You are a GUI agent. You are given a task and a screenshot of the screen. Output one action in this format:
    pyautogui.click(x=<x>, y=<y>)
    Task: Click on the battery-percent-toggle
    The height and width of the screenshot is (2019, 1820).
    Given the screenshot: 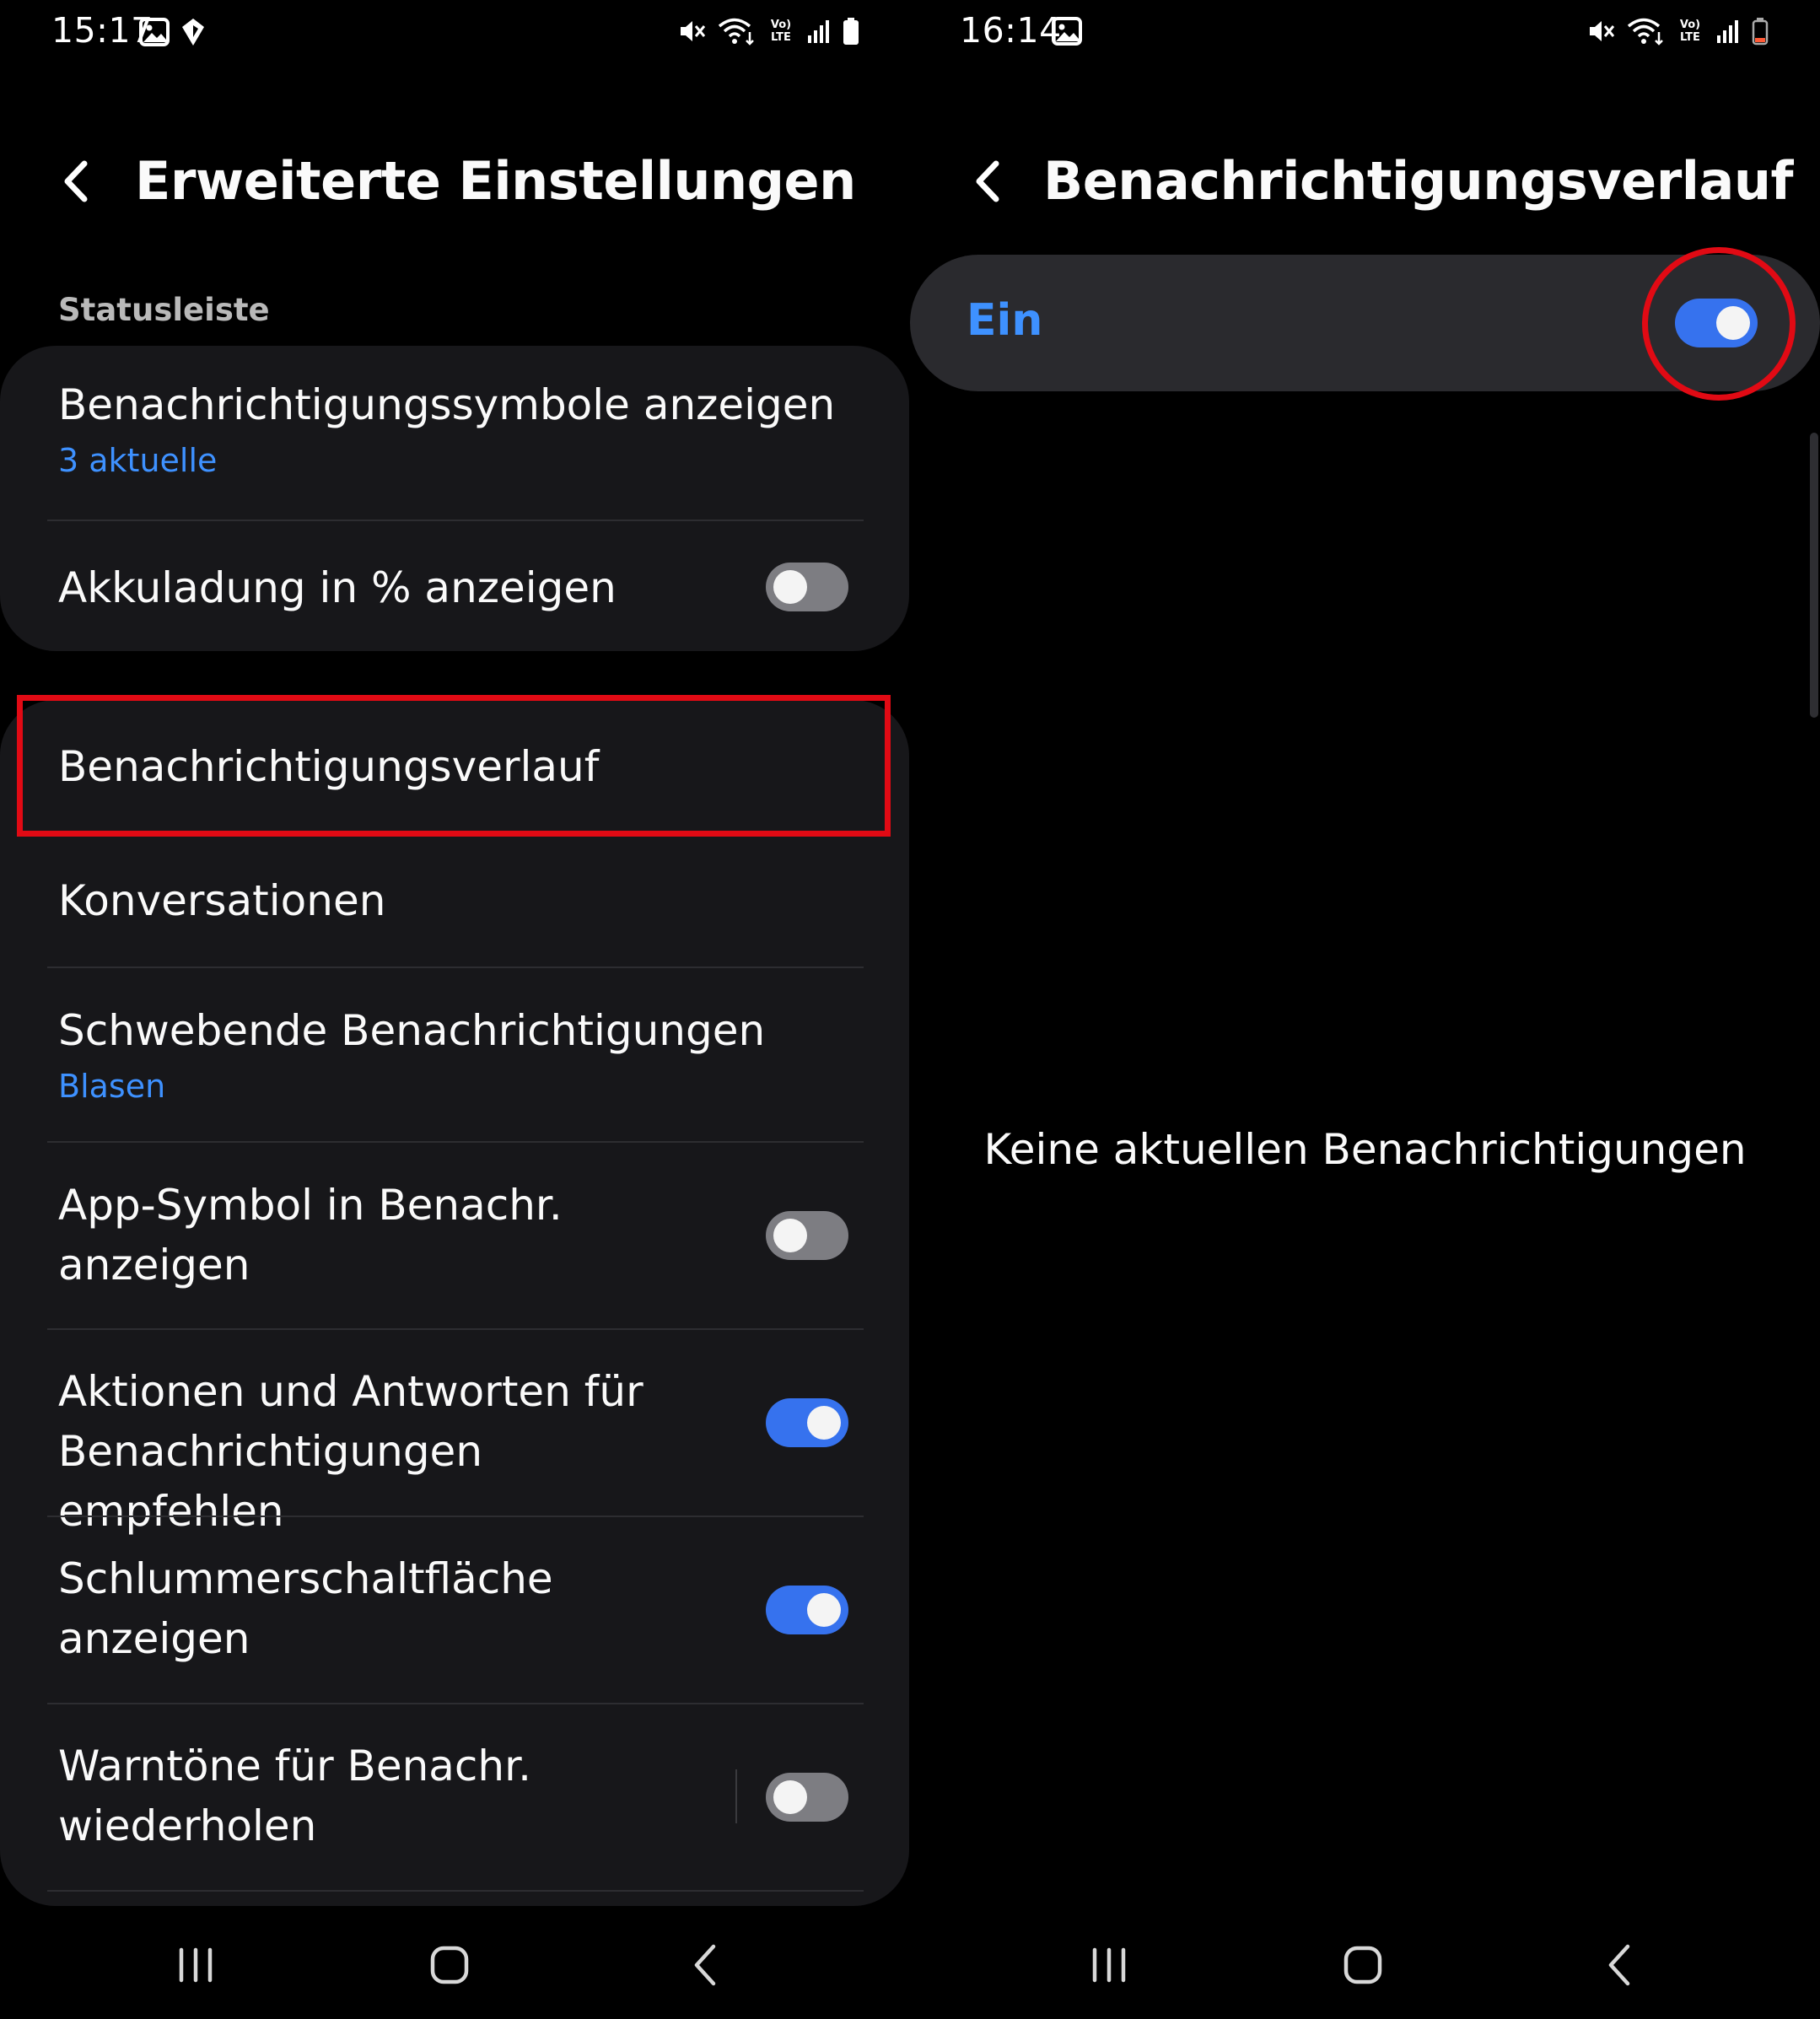 What is the action you would take?
    pyautogui.click(x=807, y=587)
    